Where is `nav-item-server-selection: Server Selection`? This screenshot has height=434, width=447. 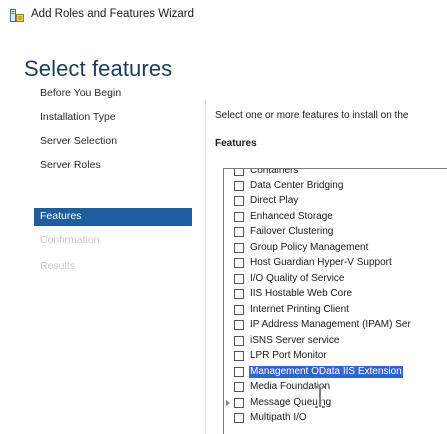 nav-item-server-selection: Server Selection is located at coordinates (78, 141).